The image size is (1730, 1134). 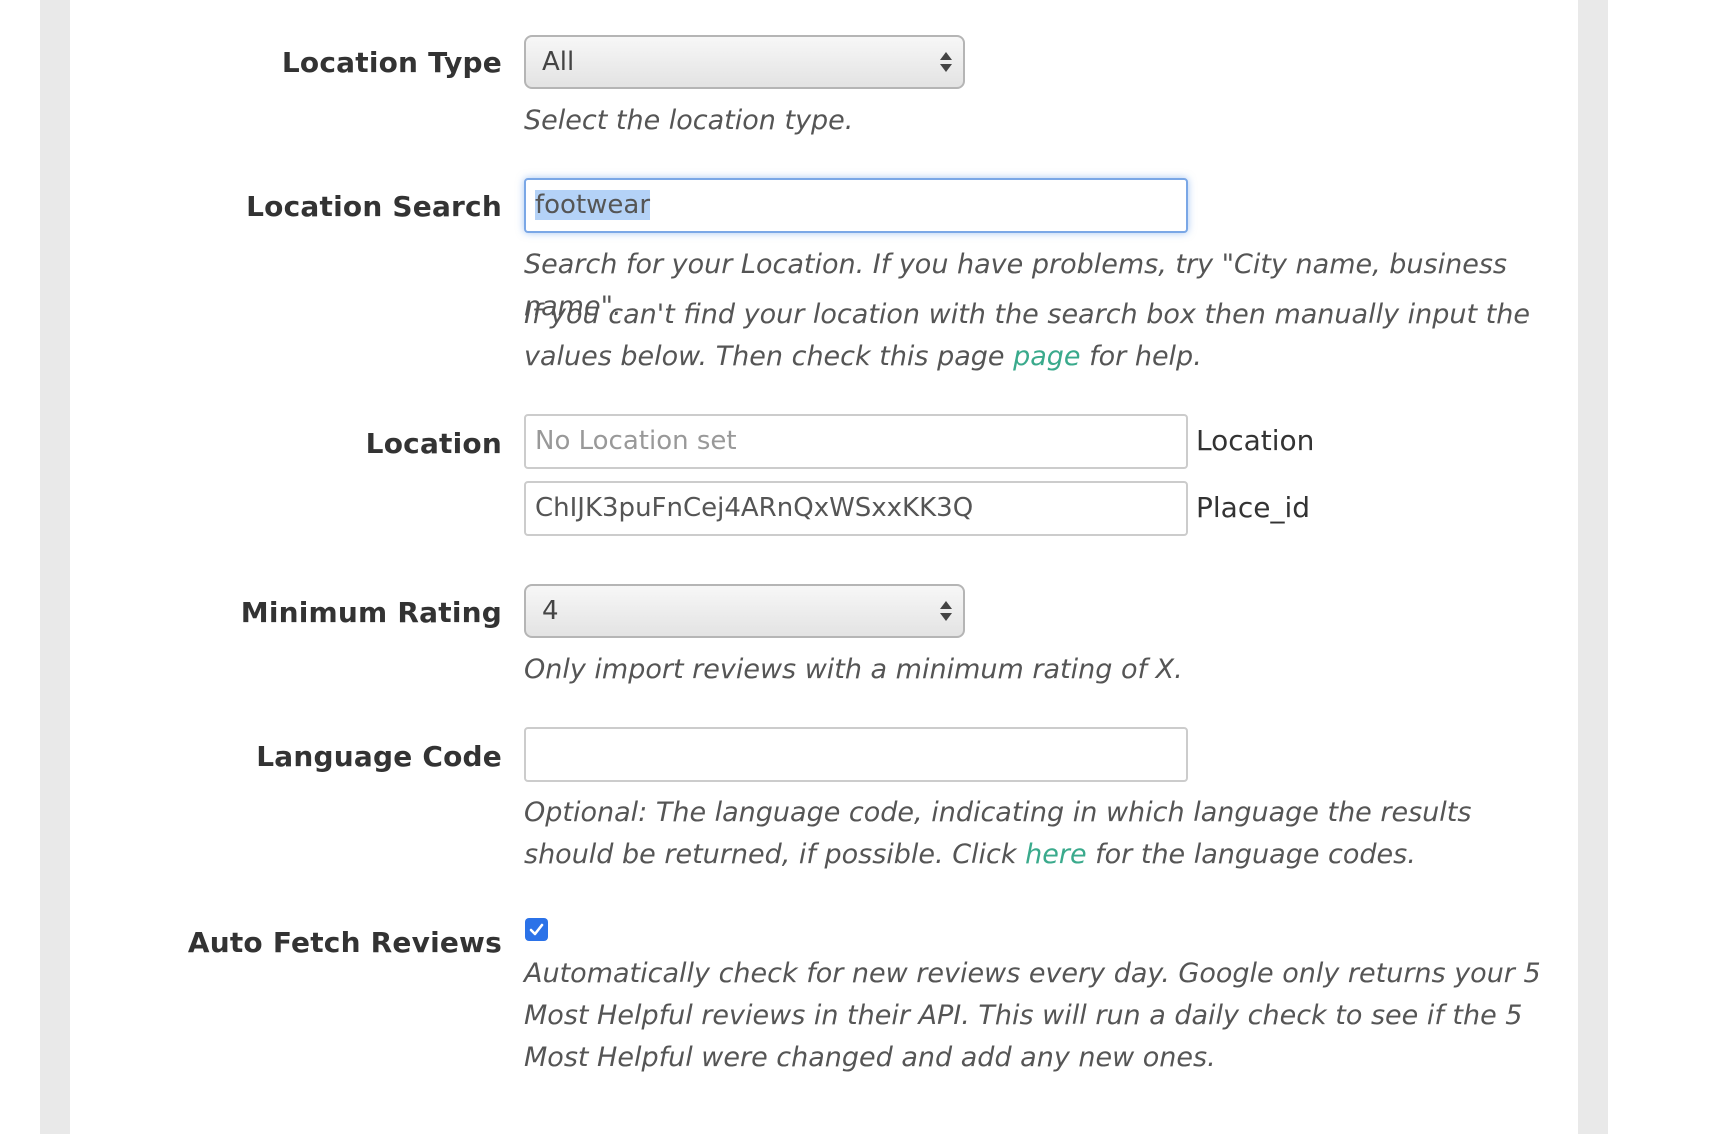 I want to click on location-search-value: footwear, so click(x=593, y=205).